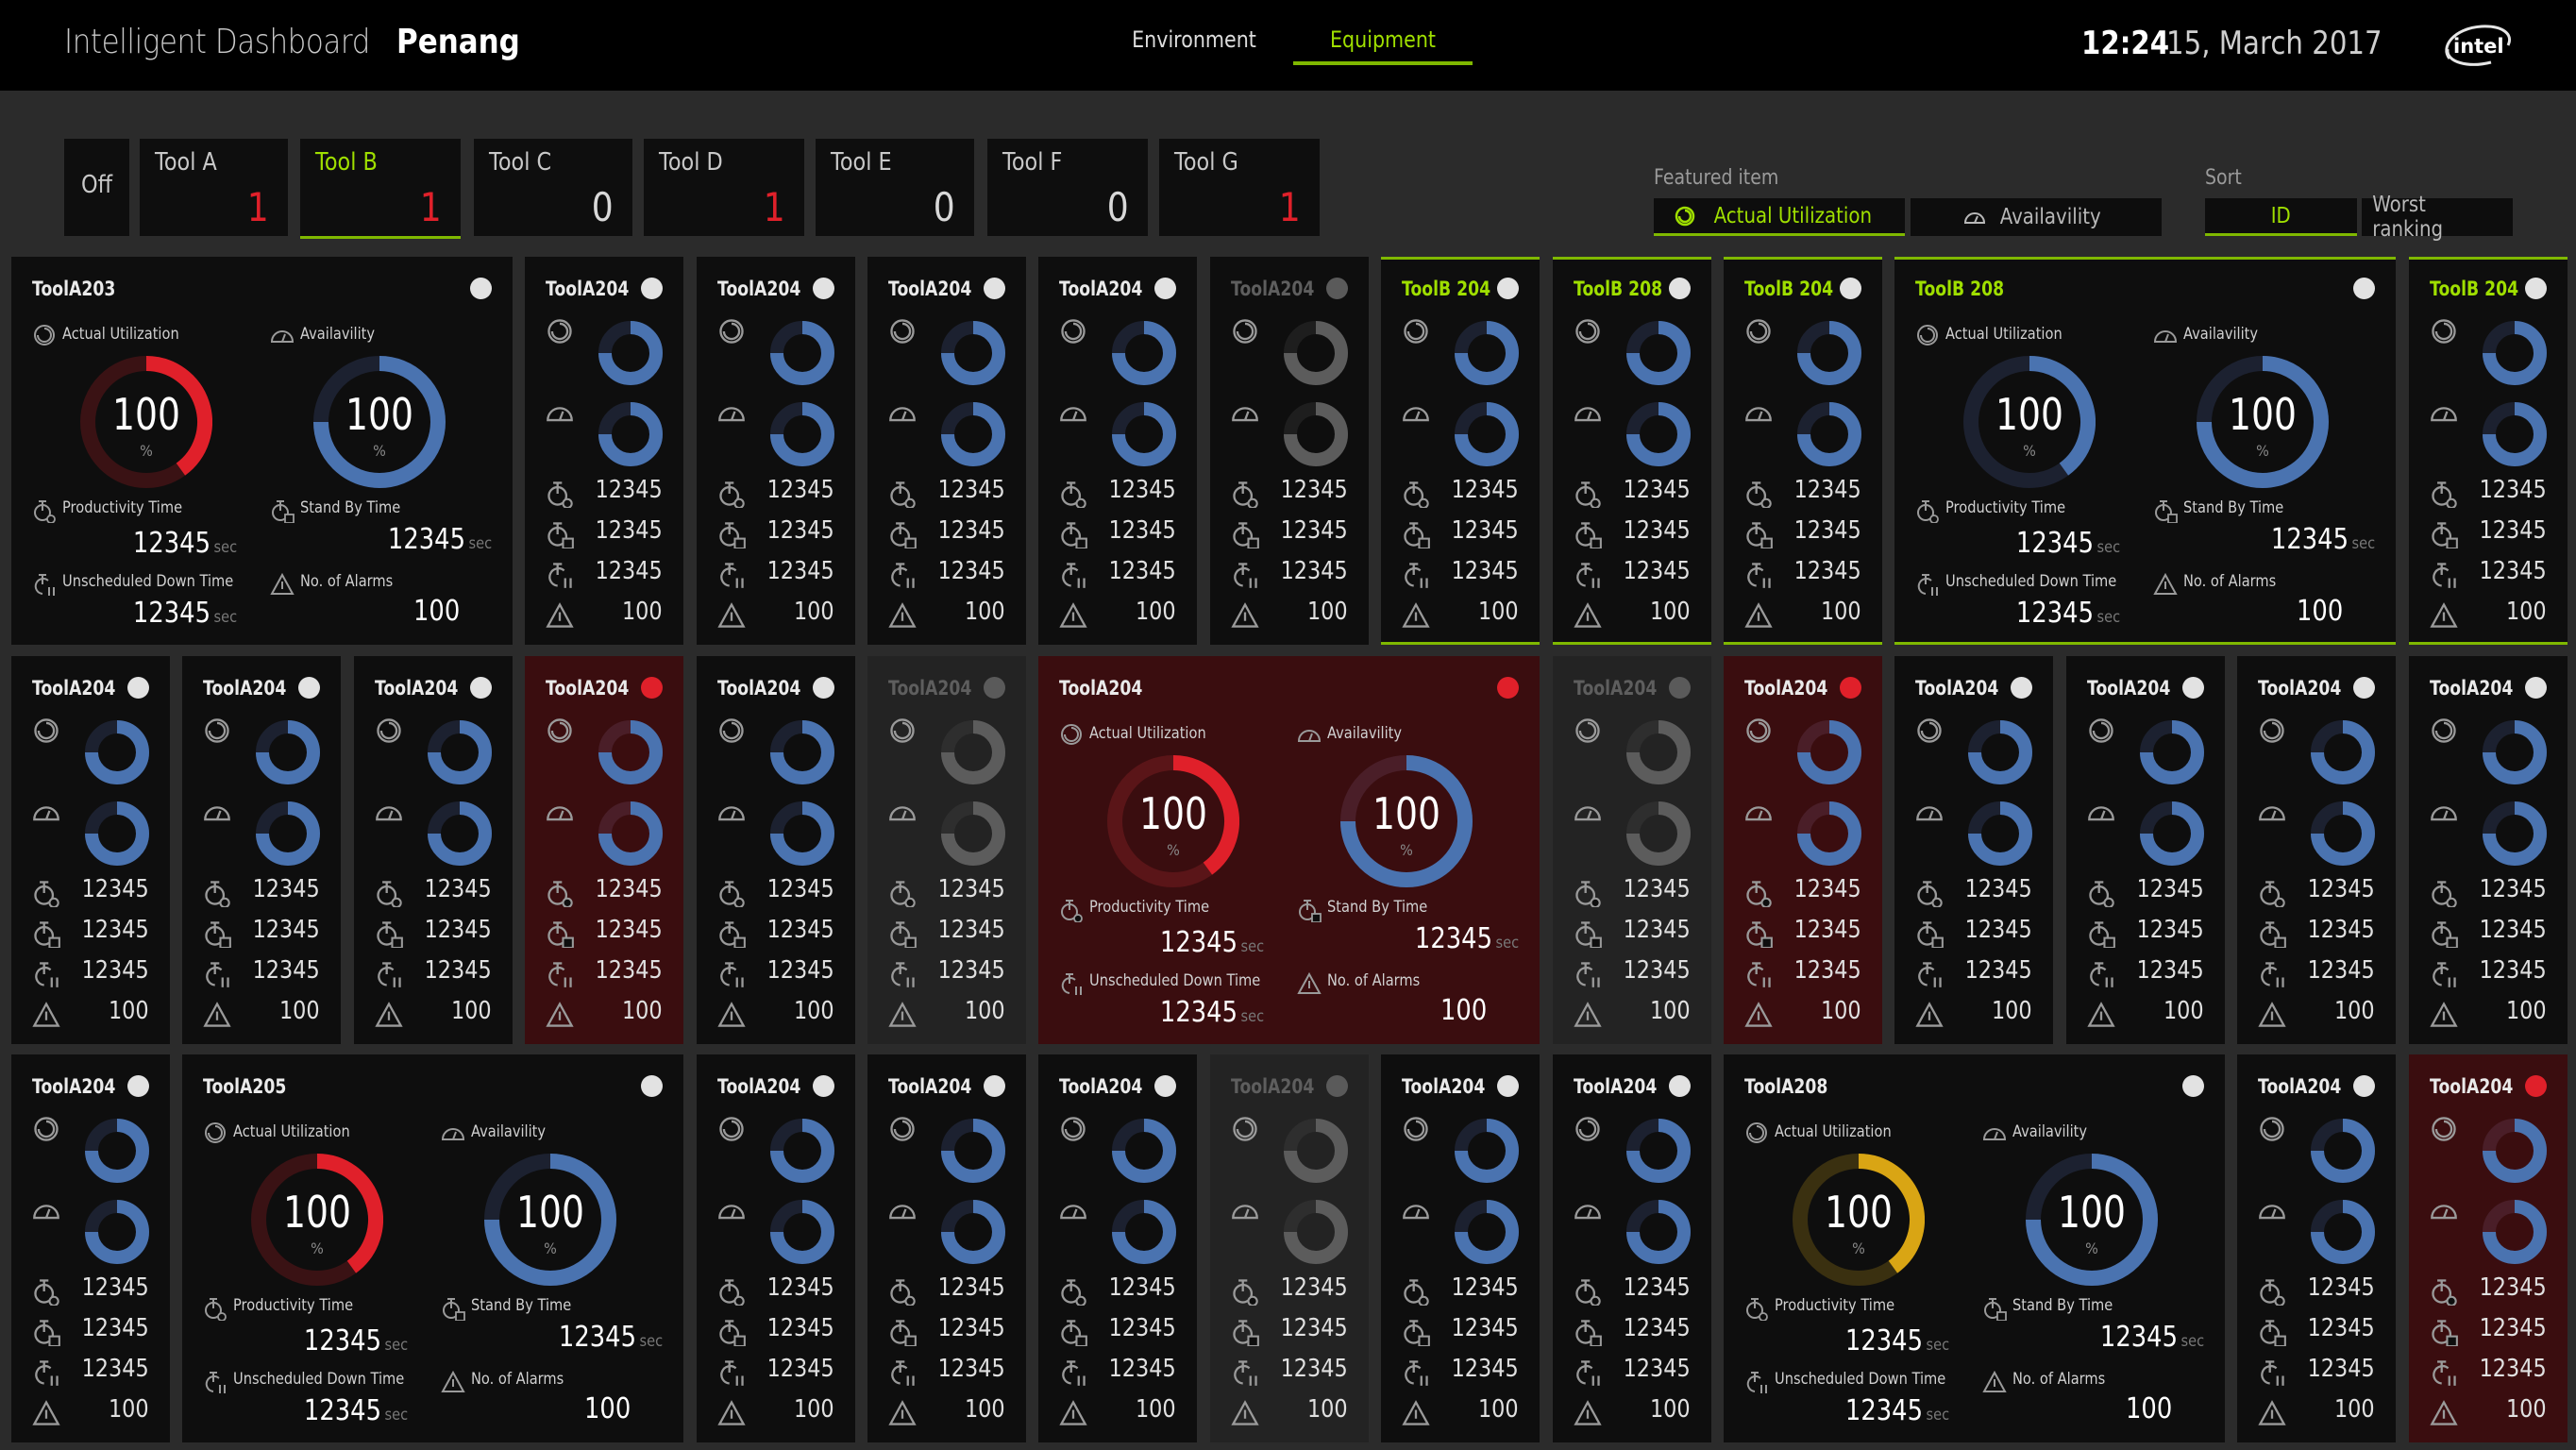 The height and width of the screenshot is (1450, 2576). Describe the element at coordinates (1383, 45) in the screenshot. I see `tab-equipment: Equipment` at that location.